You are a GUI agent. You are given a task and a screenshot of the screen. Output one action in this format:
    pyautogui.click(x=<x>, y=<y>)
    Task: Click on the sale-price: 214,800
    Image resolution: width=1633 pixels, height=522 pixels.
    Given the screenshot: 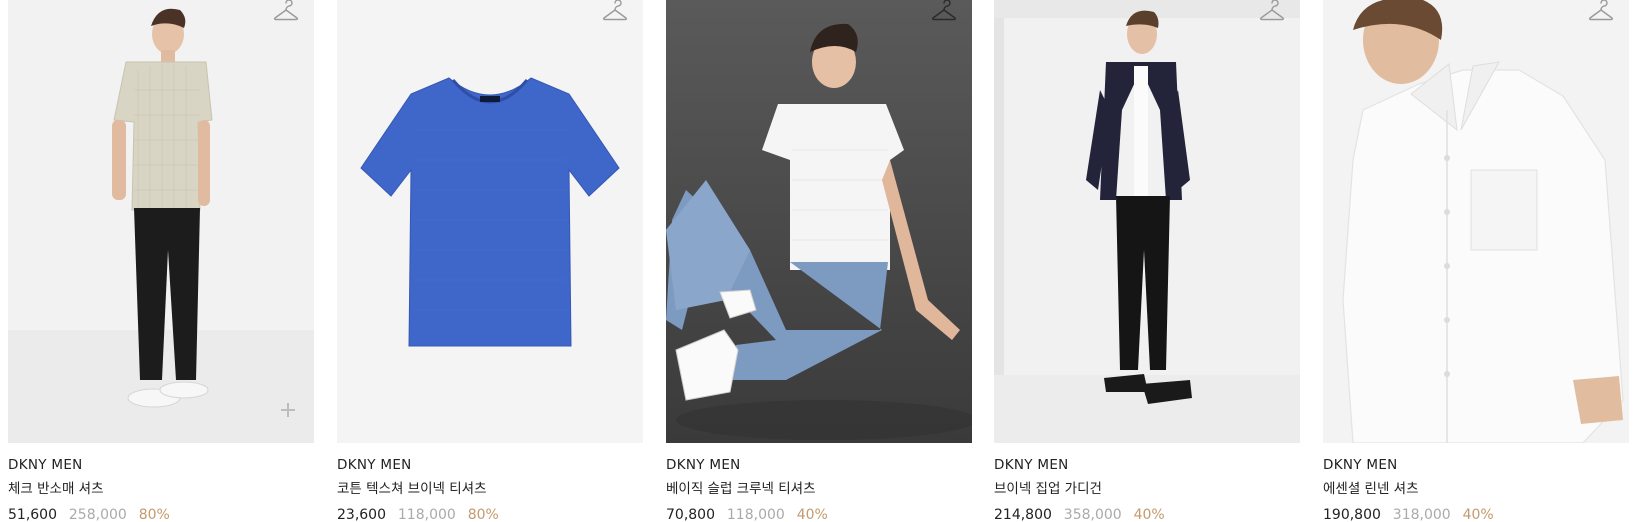 What is the action you would take?
    pyautogui.click(x=1023, y=514)
    